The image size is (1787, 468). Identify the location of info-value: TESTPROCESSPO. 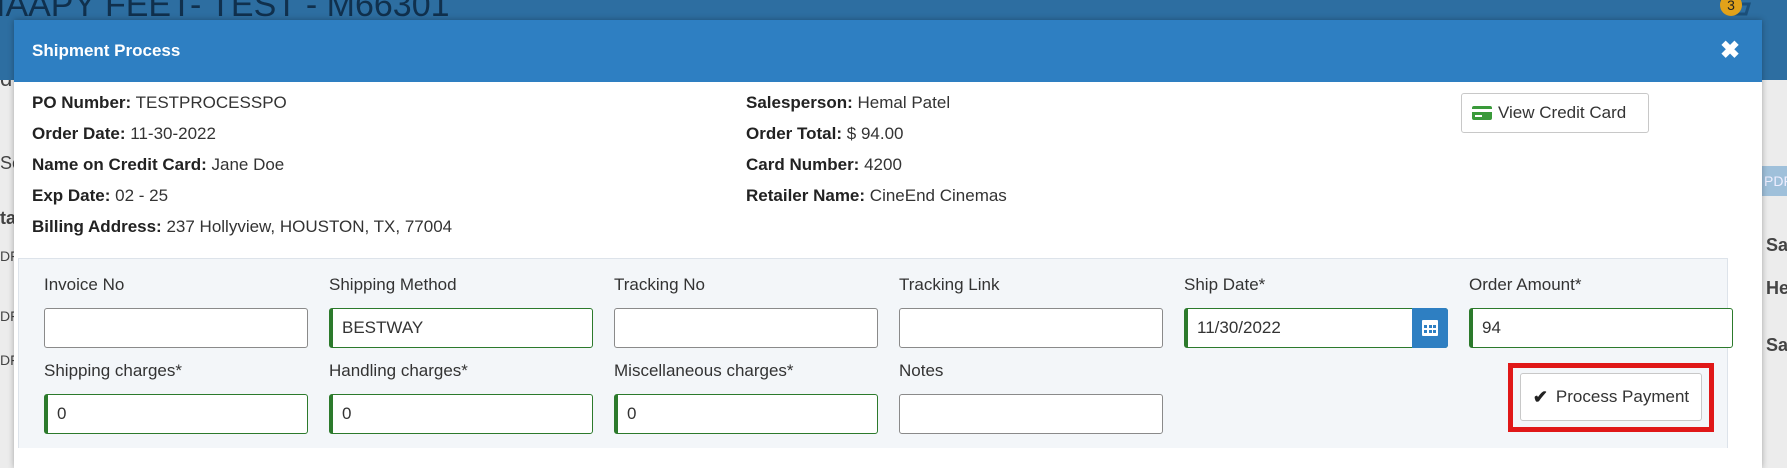
(211, 102).